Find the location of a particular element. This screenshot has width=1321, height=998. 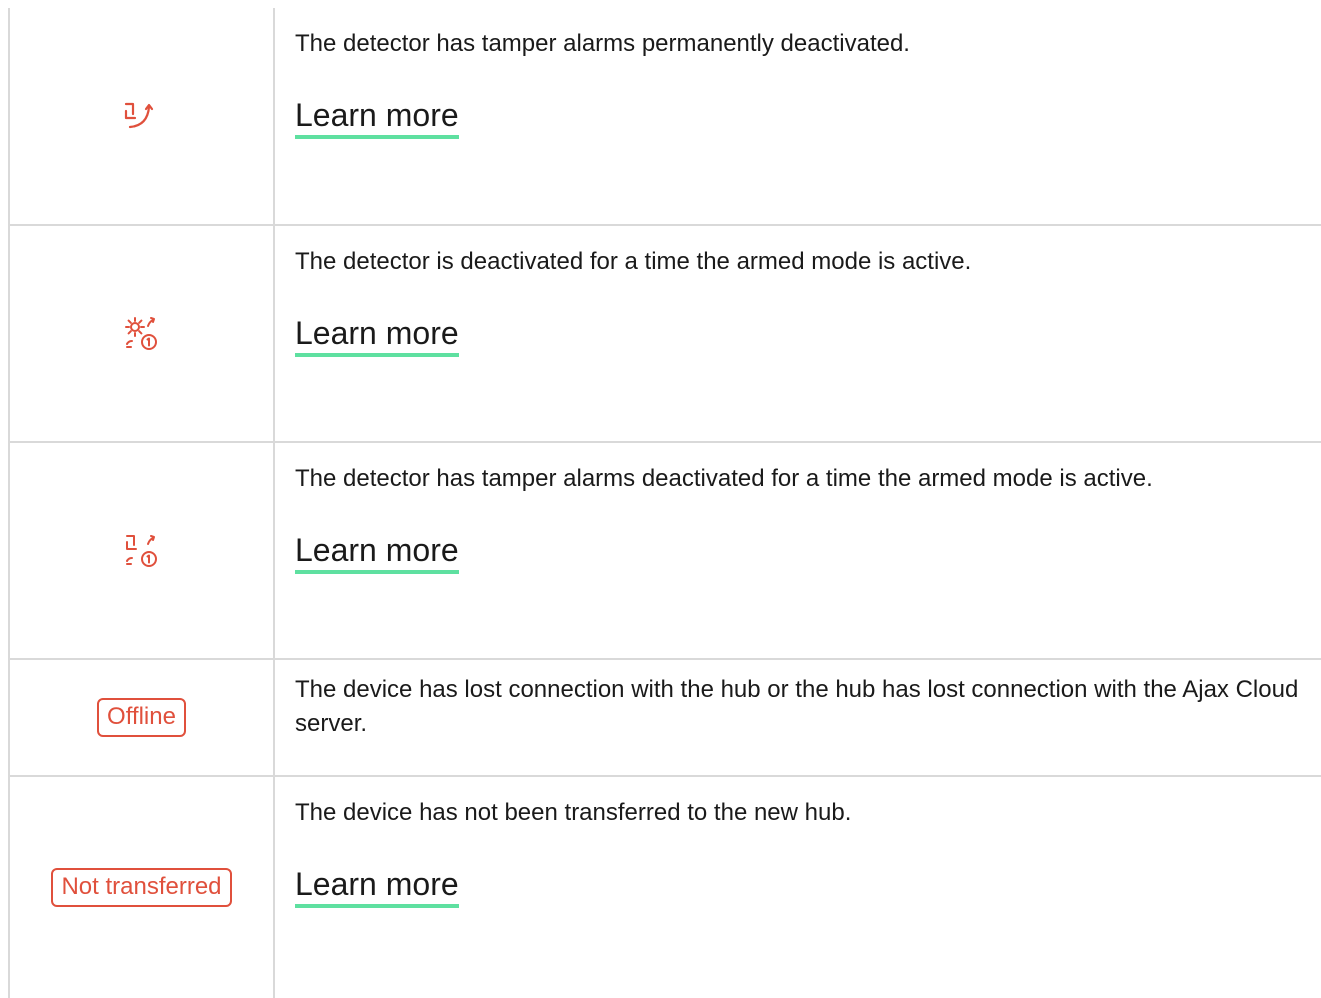

icon-cell: Offline is located at coordinates (142, 717).